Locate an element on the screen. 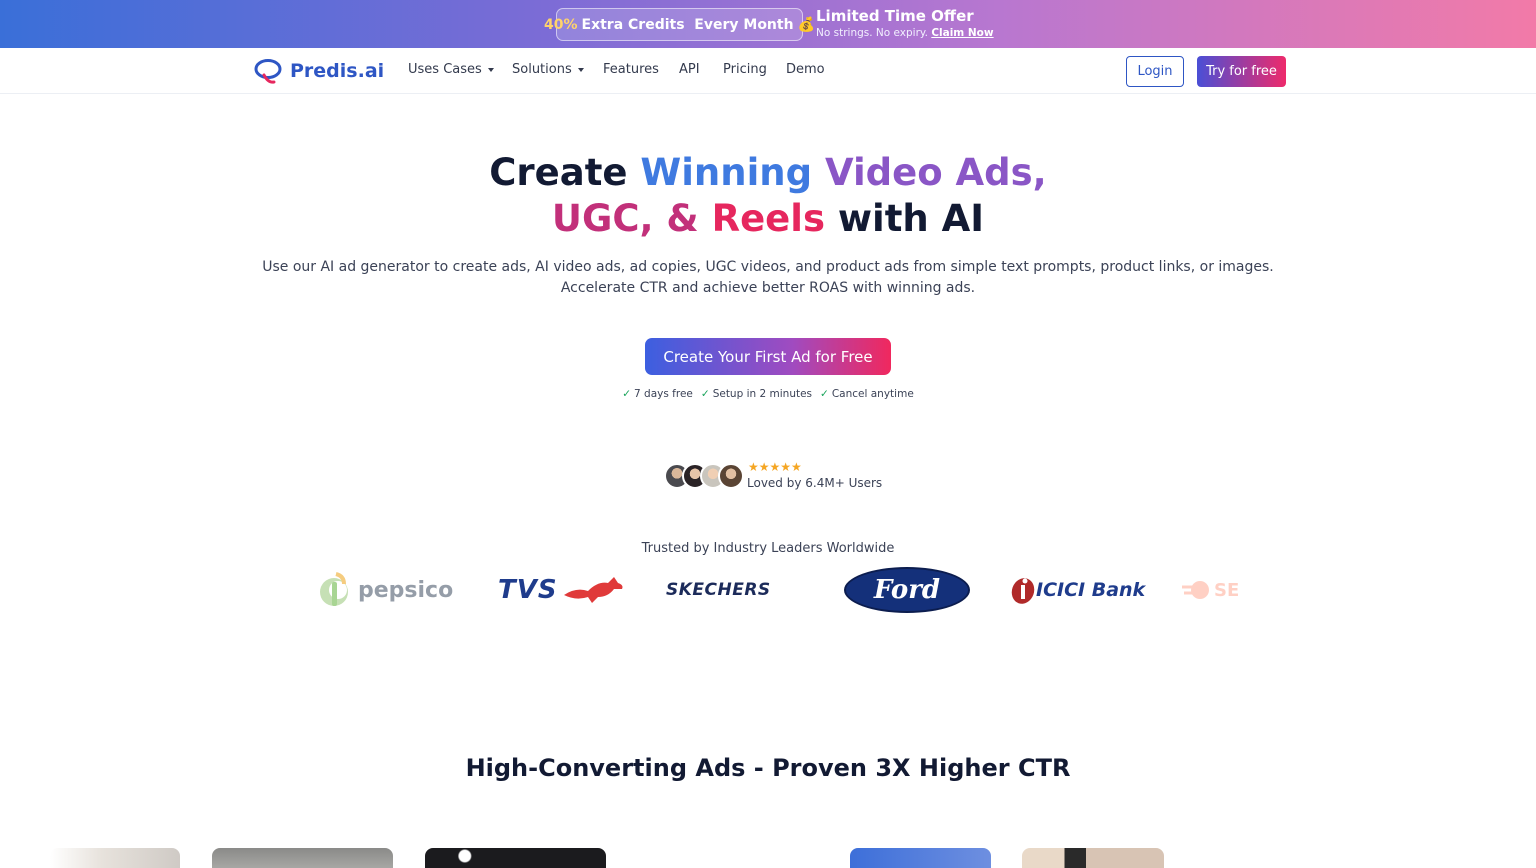  trusted-heading: Trusted by Industry Leaders Worldwide is located at coordinates (768, 548).